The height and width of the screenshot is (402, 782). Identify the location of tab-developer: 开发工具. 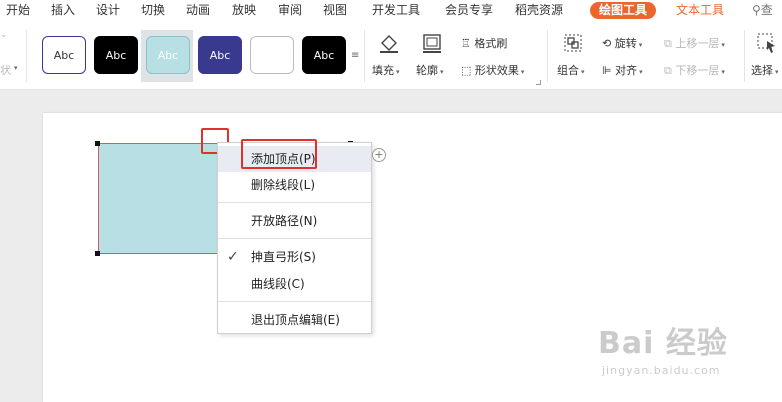
(396, 10).